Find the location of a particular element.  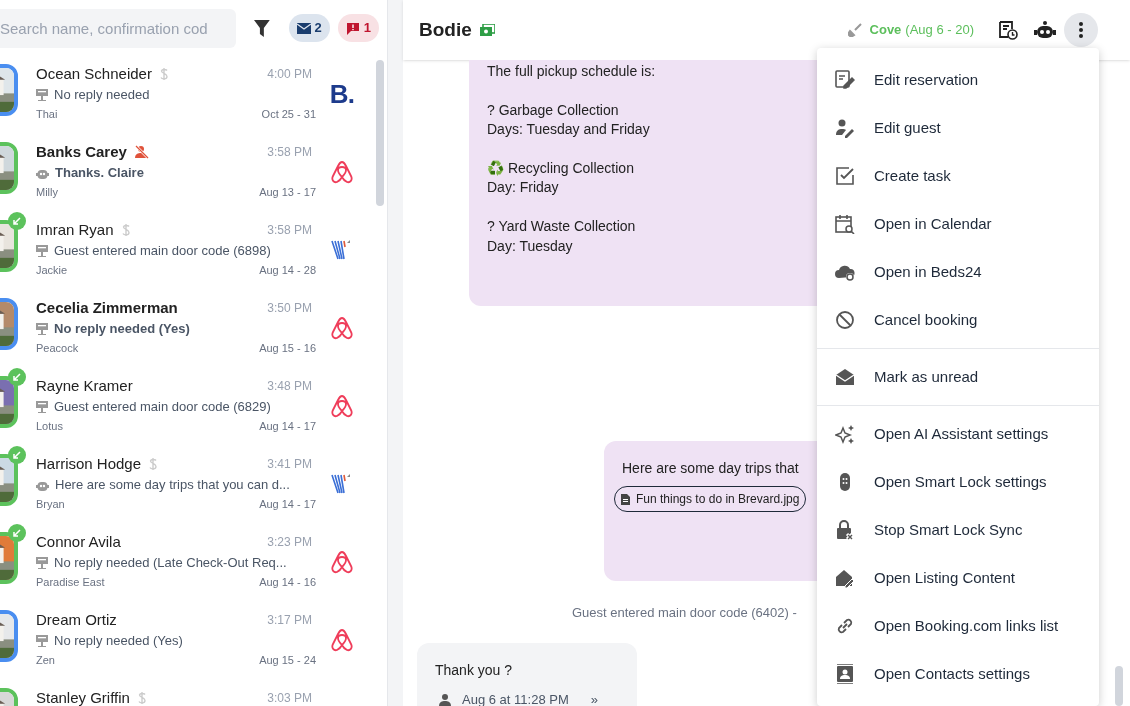

stay-dates: Aug 14 - 28 is located at coordinates (287, 270).